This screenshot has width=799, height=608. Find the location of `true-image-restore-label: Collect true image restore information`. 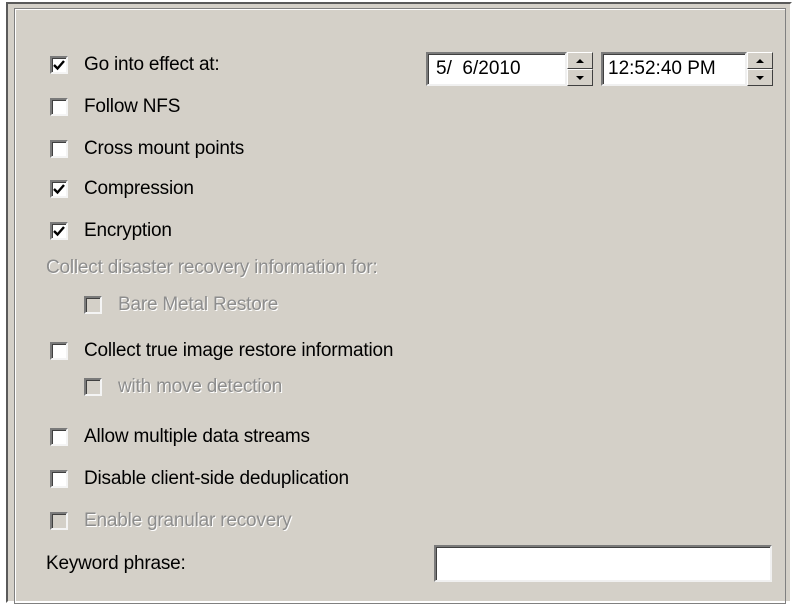

true-image-restore-label: Collect true image restore information is located at coordinates (239, 350).